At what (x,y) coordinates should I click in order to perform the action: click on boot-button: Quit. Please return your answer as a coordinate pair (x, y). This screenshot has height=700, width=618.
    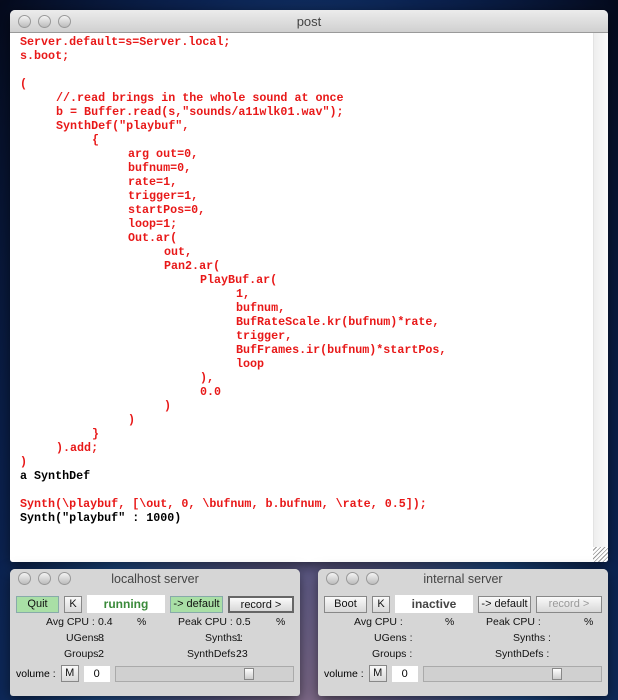
    Looking at the image, I should click on (37, 604).